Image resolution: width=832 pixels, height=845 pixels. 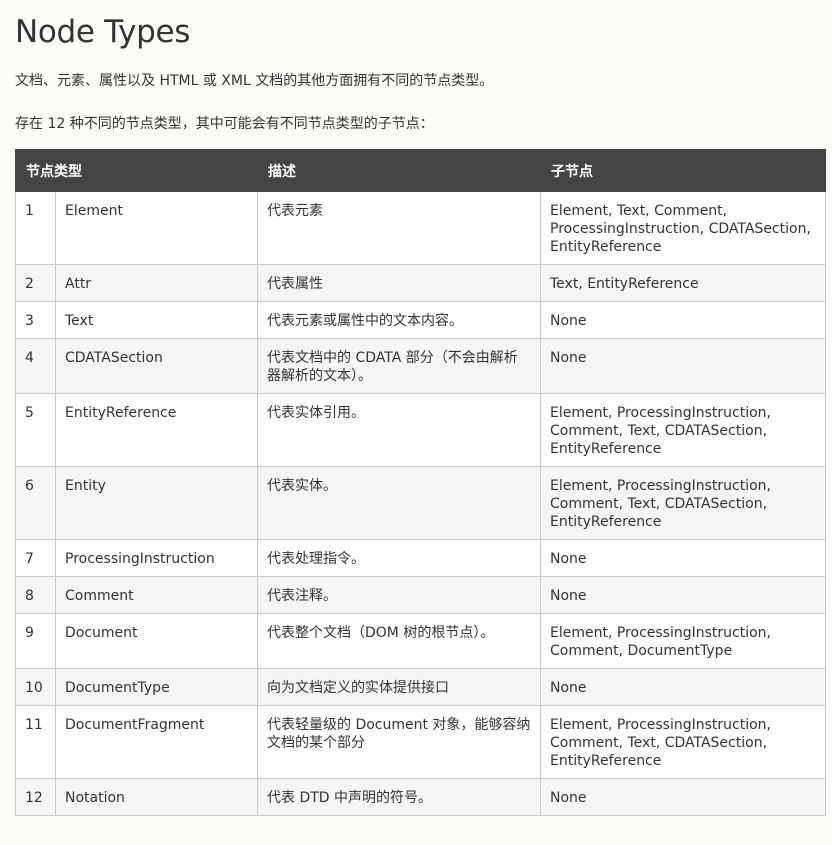 What do you see at coordinates (399, 320) in the screenshot?
I see `node-description: 代表元素或属性中的文本内容。` at bounding box center [399, 320].